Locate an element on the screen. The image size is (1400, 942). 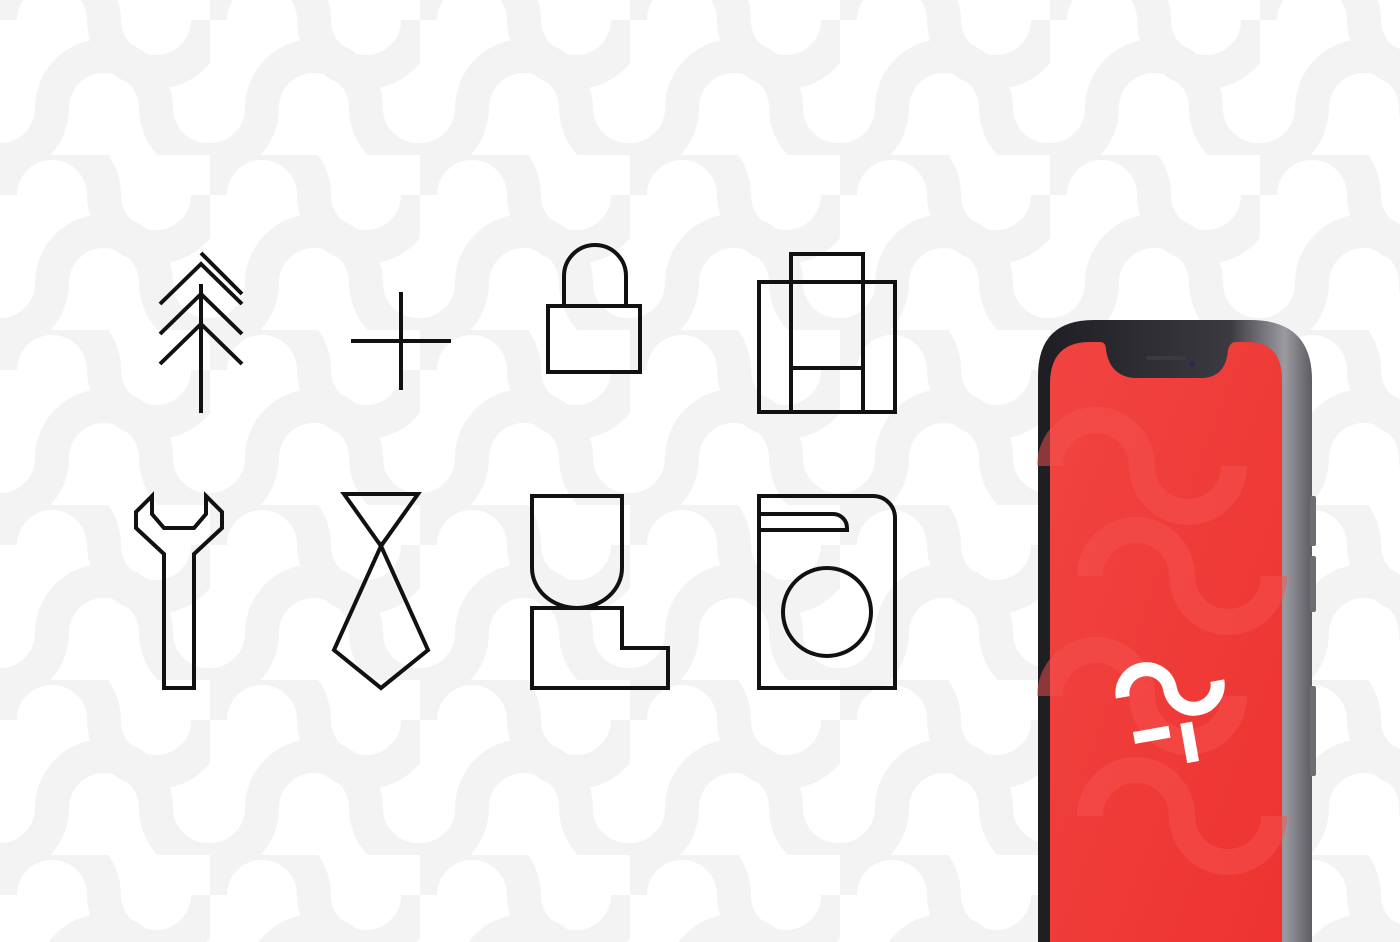
washing-machine-icon is located at coordinates (828, 592).